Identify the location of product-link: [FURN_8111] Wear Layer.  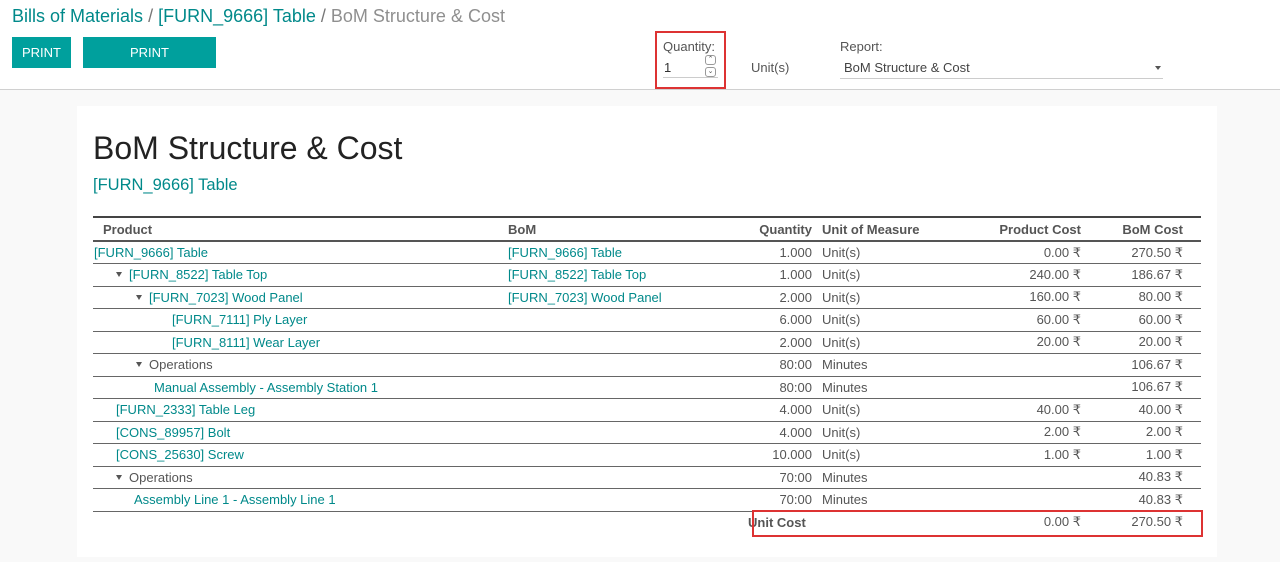
(246, 342).